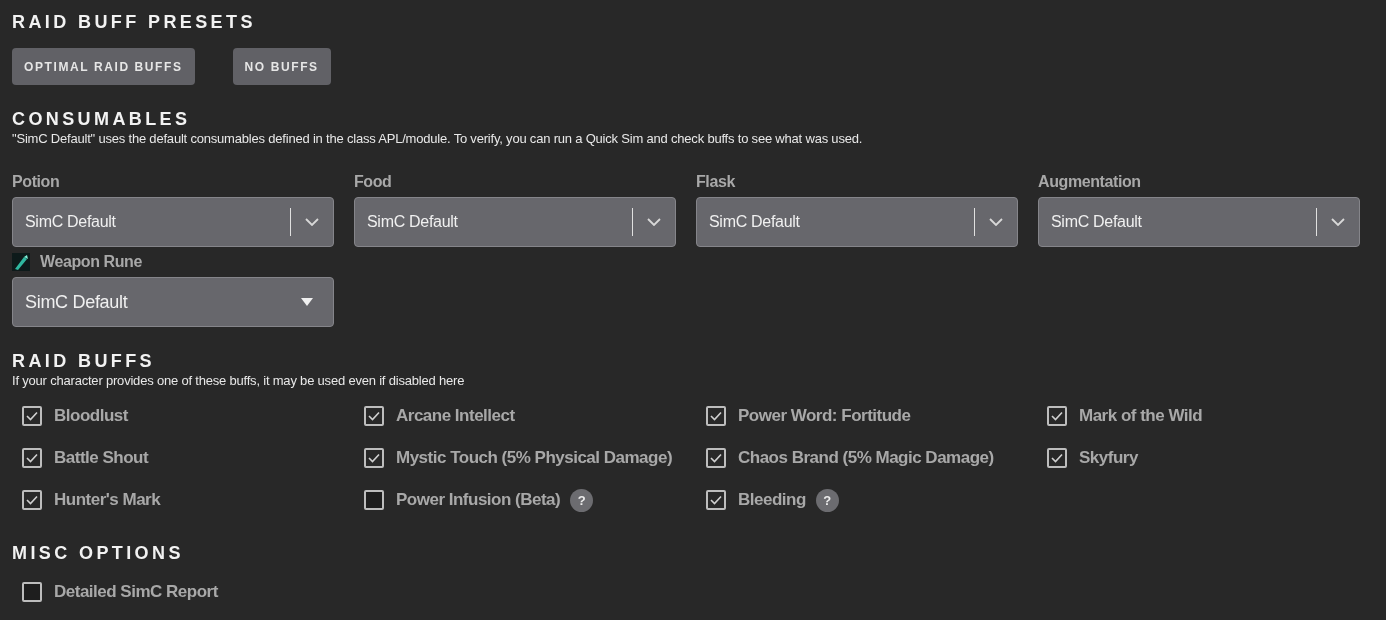 The image size is (1386, 620). What do you see at coordinates (455, 416) in the screenshot?
I see `checkbox-label: Arcane Intellect` at bounding box center [455, 416].